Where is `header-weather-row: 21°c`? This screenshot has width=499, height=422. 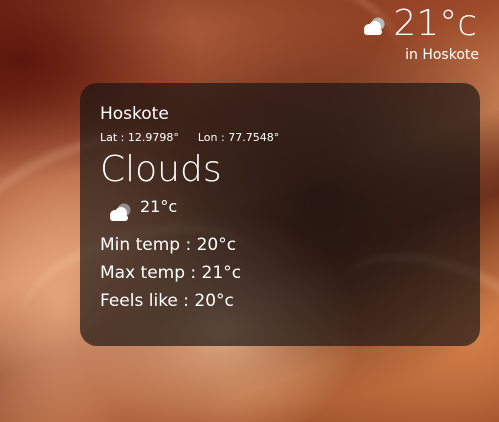 header-weather-row: 21°c is located at coordinates (418, 24).